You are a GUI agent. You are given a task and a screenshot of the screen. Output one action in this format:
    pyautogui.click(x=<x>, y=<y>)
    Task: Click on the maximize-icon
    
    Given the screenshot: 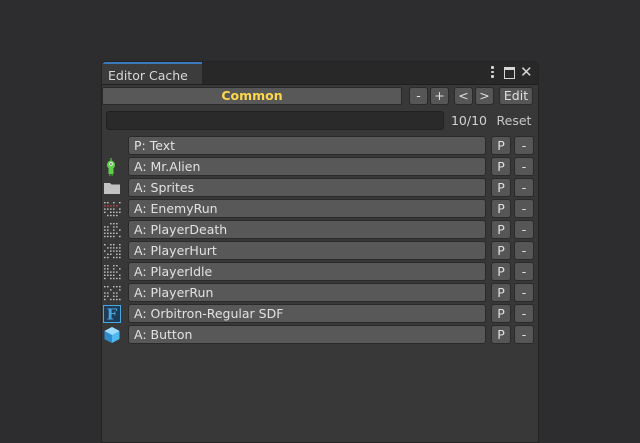 What is the action you would take?
    pyautogui.click(x=510, y=72)
    